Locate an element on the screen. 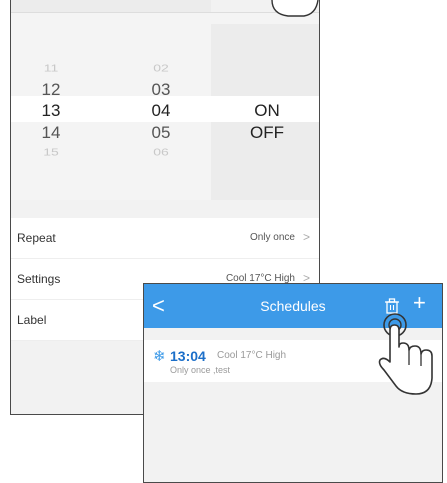 This screenshot has width=447, height=483. hour-option: 15 is located at coordinates (51, 151).